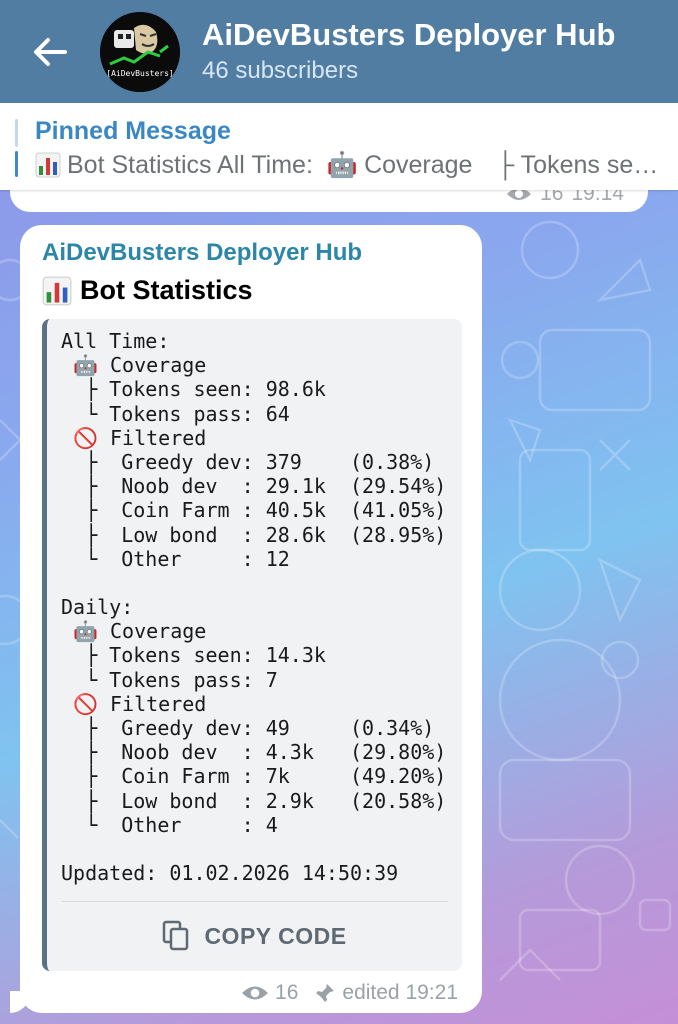 This screenshot has height=1024, width=678. I want to click on pinned-text-coverage: Coverage, so click(418, 164).